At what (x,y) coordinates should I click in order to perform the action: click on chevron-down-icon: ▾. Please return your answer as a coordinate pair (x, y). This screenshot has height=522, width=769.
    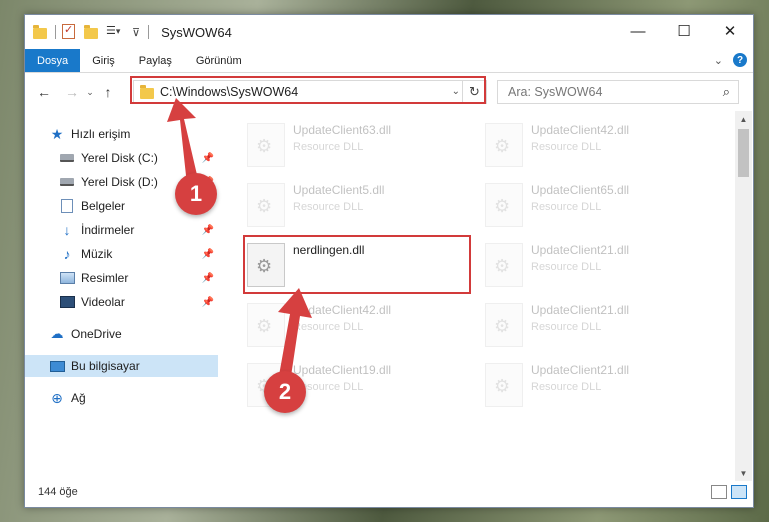
    Looking at the image, I should click on (118, 31).